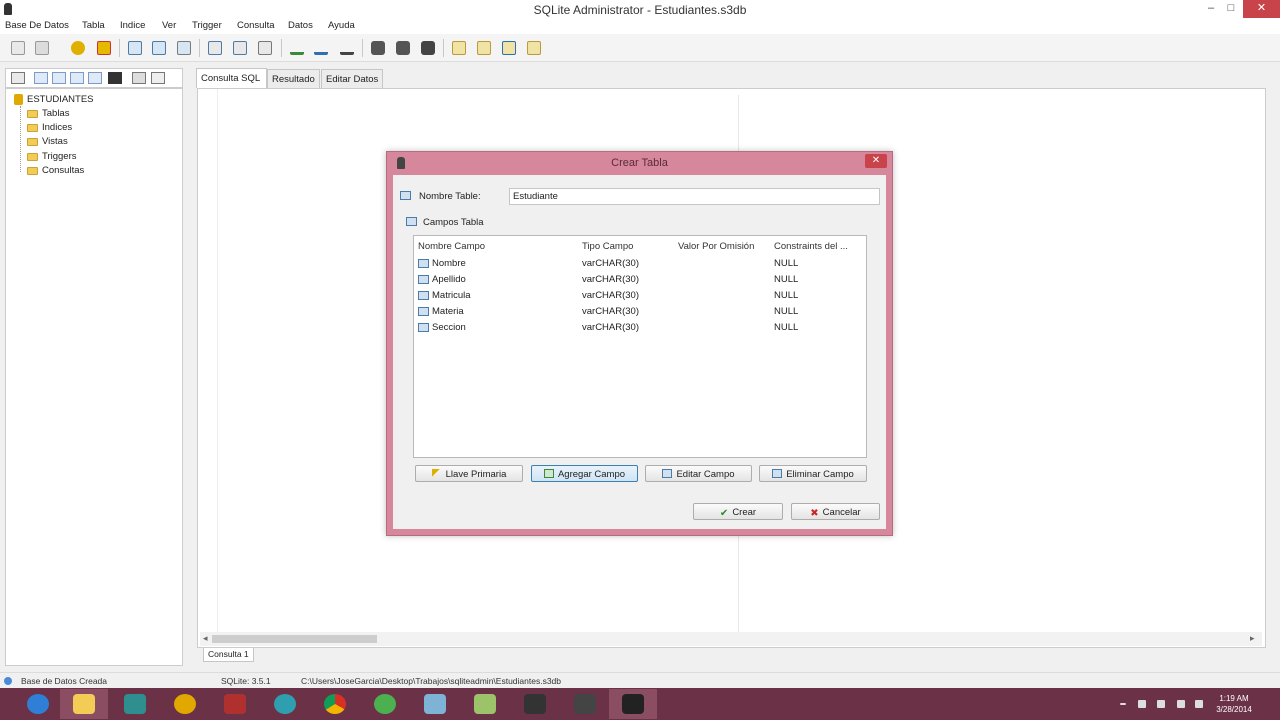 This screenshot has height=720, width=1280. What do you see at coordinates (57, 127) in the screenshot?
I see `tree-item-label: Indices` at bounding box center [57, 127].